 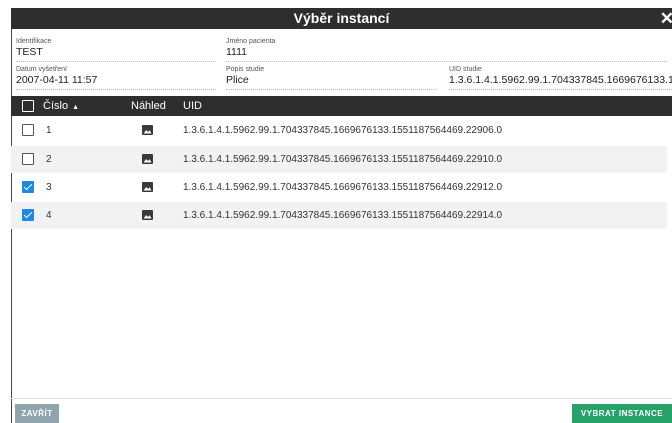 I want to click on select-instances-button: VYBRAT INSTANCE, so click(x=622, y=413).